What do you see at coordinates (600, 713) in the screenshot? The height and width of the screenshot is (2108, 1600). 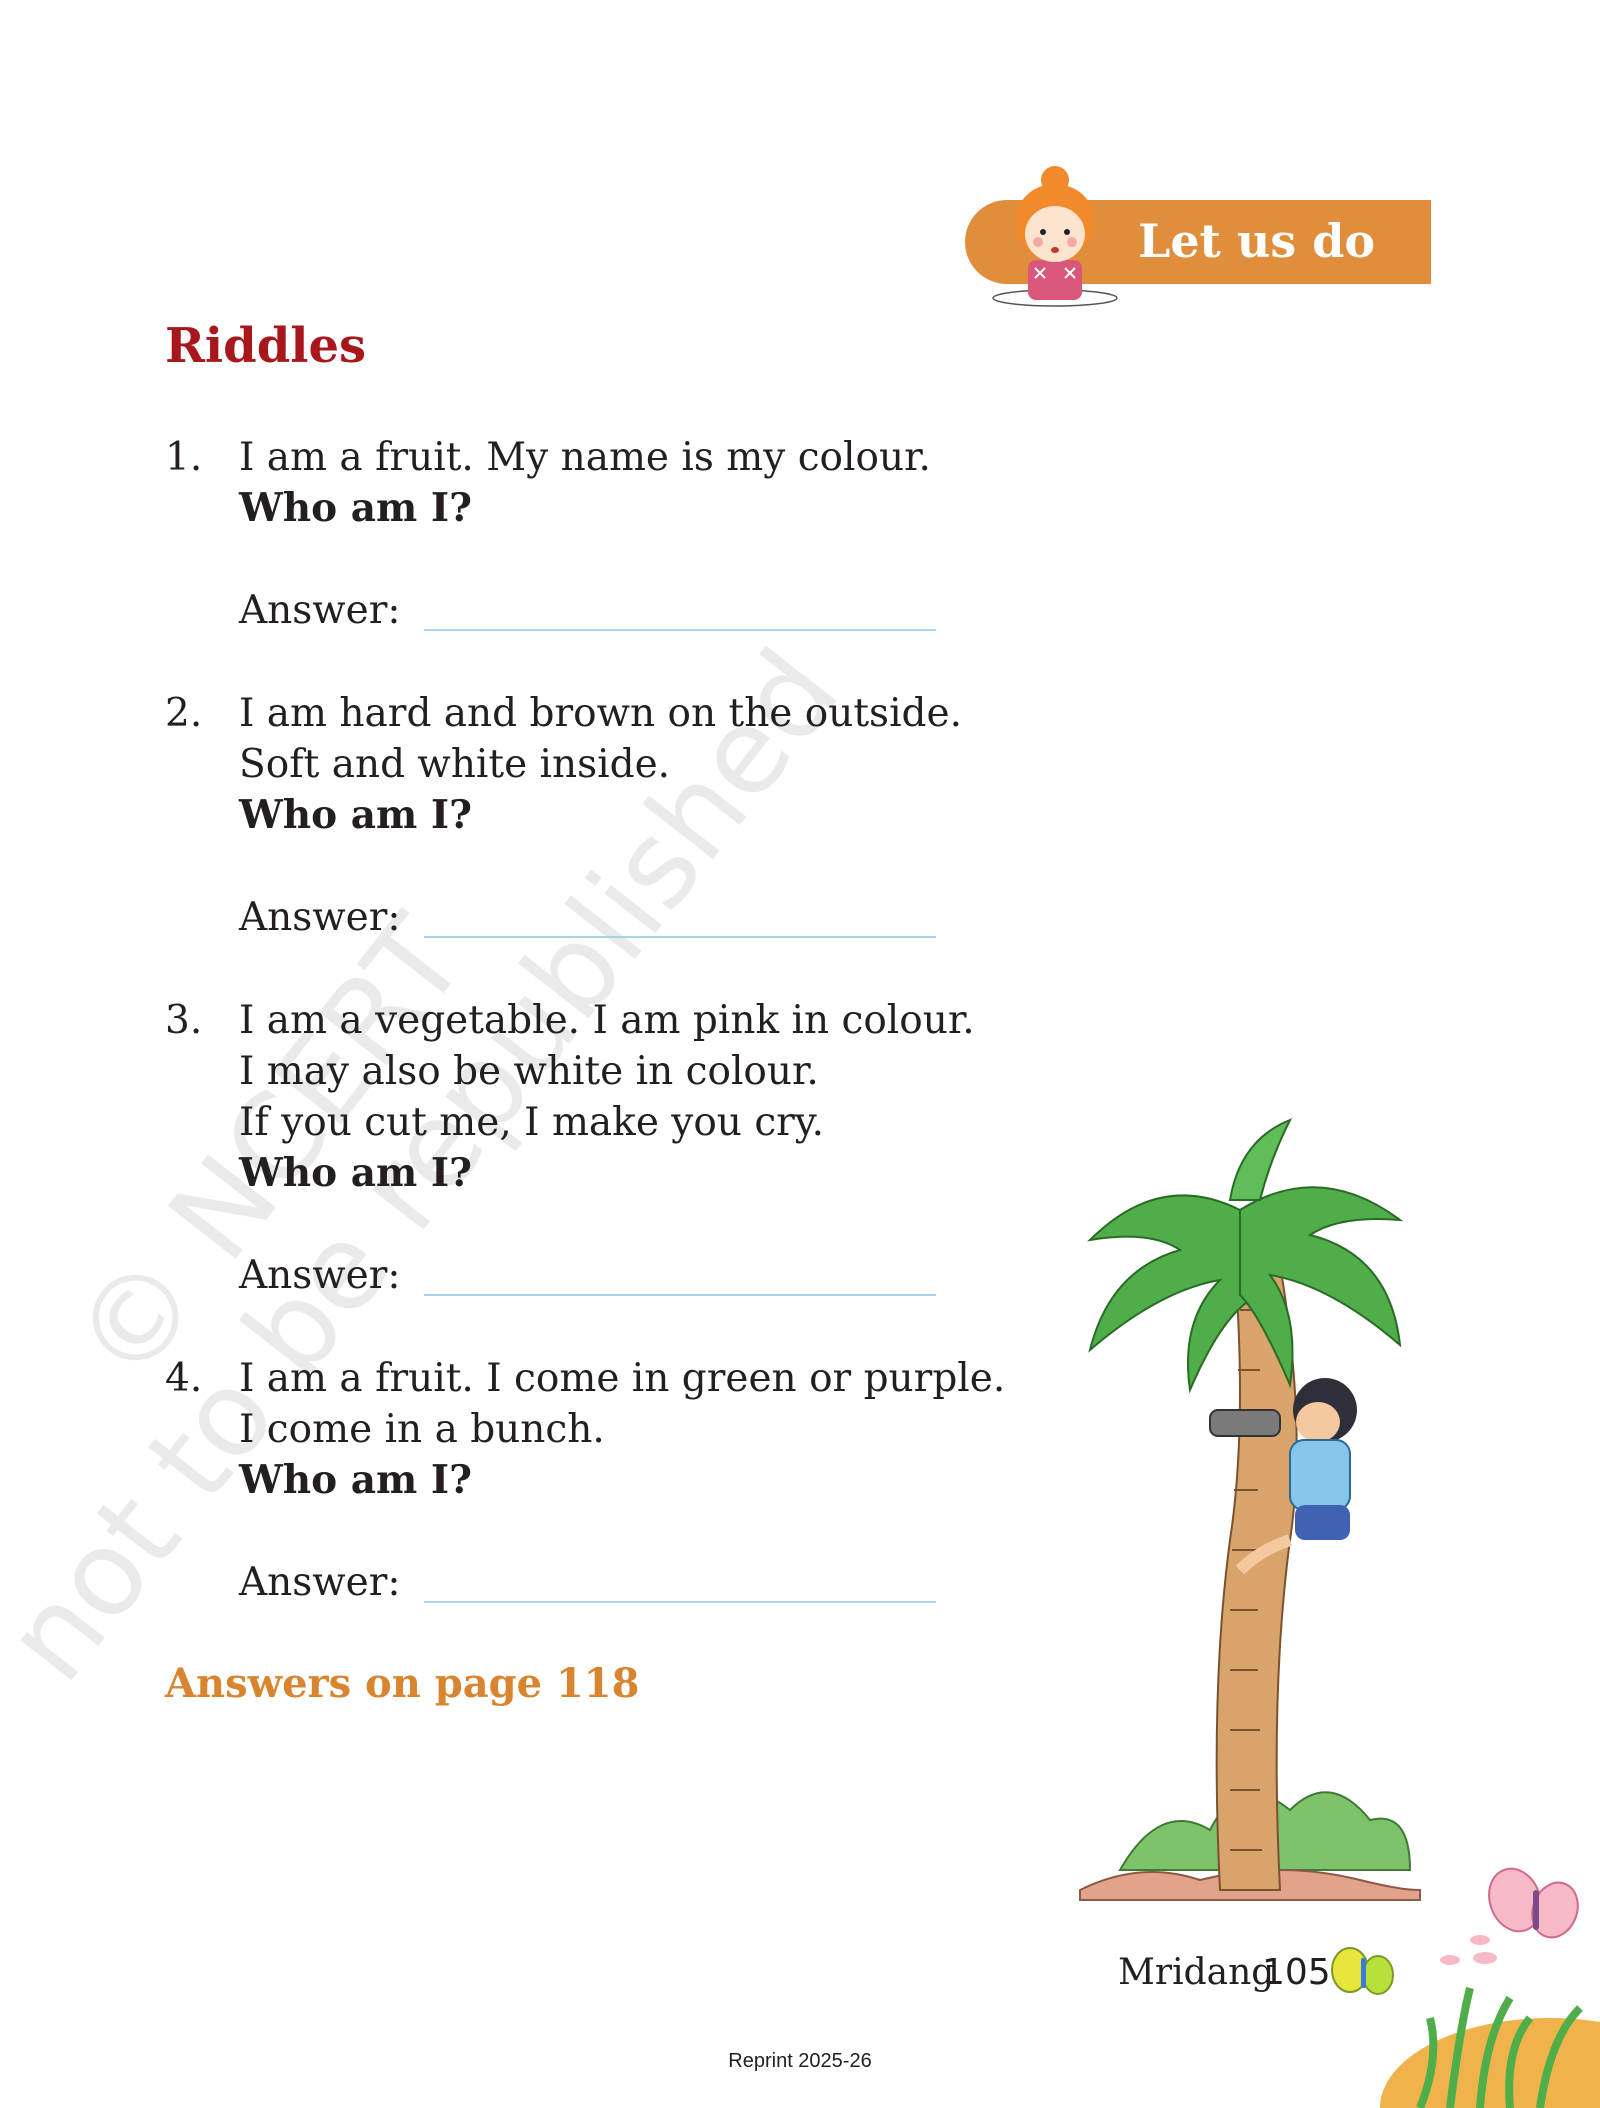 I see `riddle-line: I am hard and brown on the outside.` at bounding box center [600, 713].